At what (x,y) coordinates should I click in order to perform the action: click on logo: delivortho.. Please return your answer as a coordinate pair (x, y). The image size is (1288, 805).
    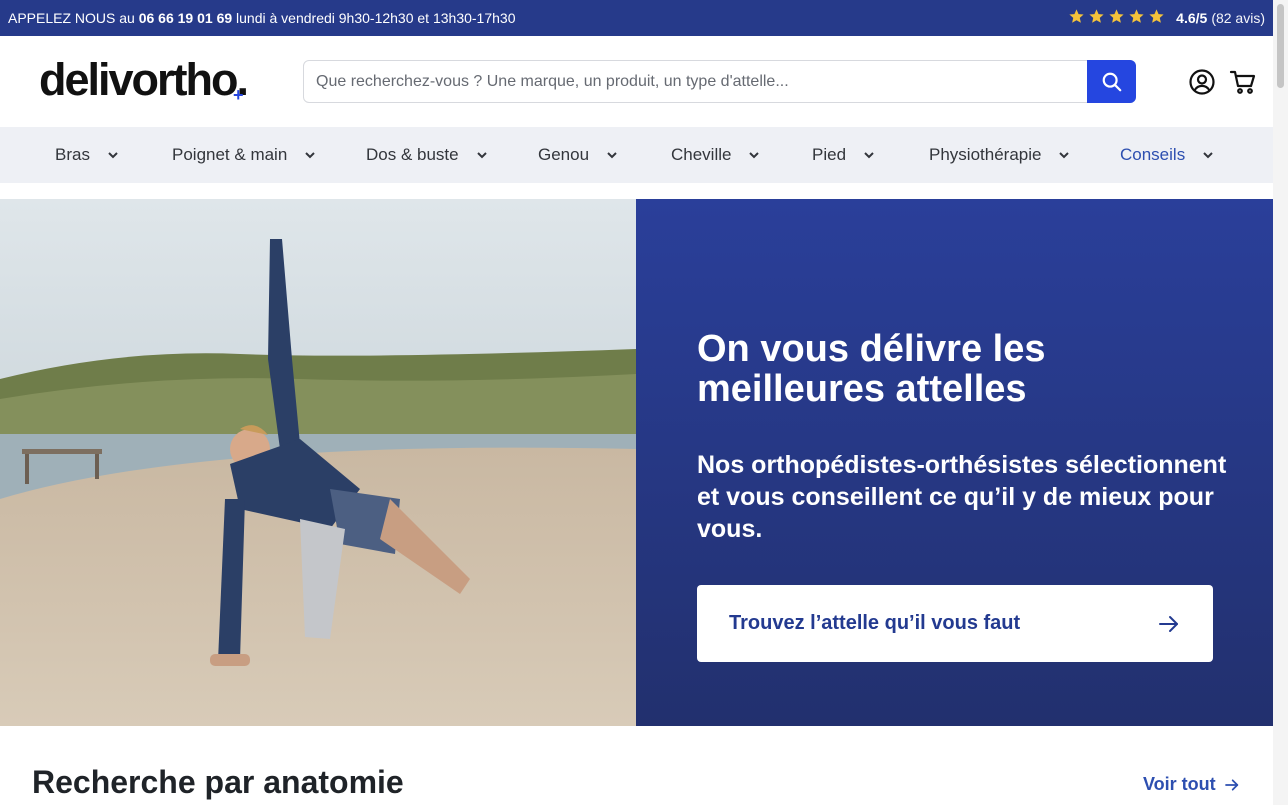
    Looking at the image, I should click on (144, 80).